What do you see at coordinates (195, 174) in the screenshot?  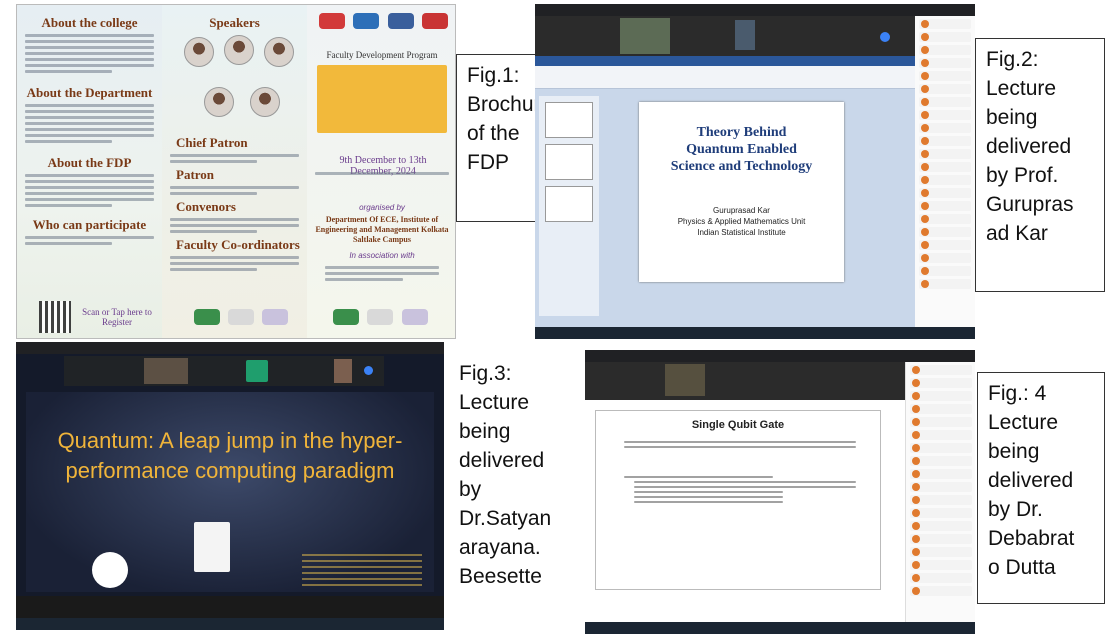 I see `patron-heading: Patron` at bounding box center [195, 174].